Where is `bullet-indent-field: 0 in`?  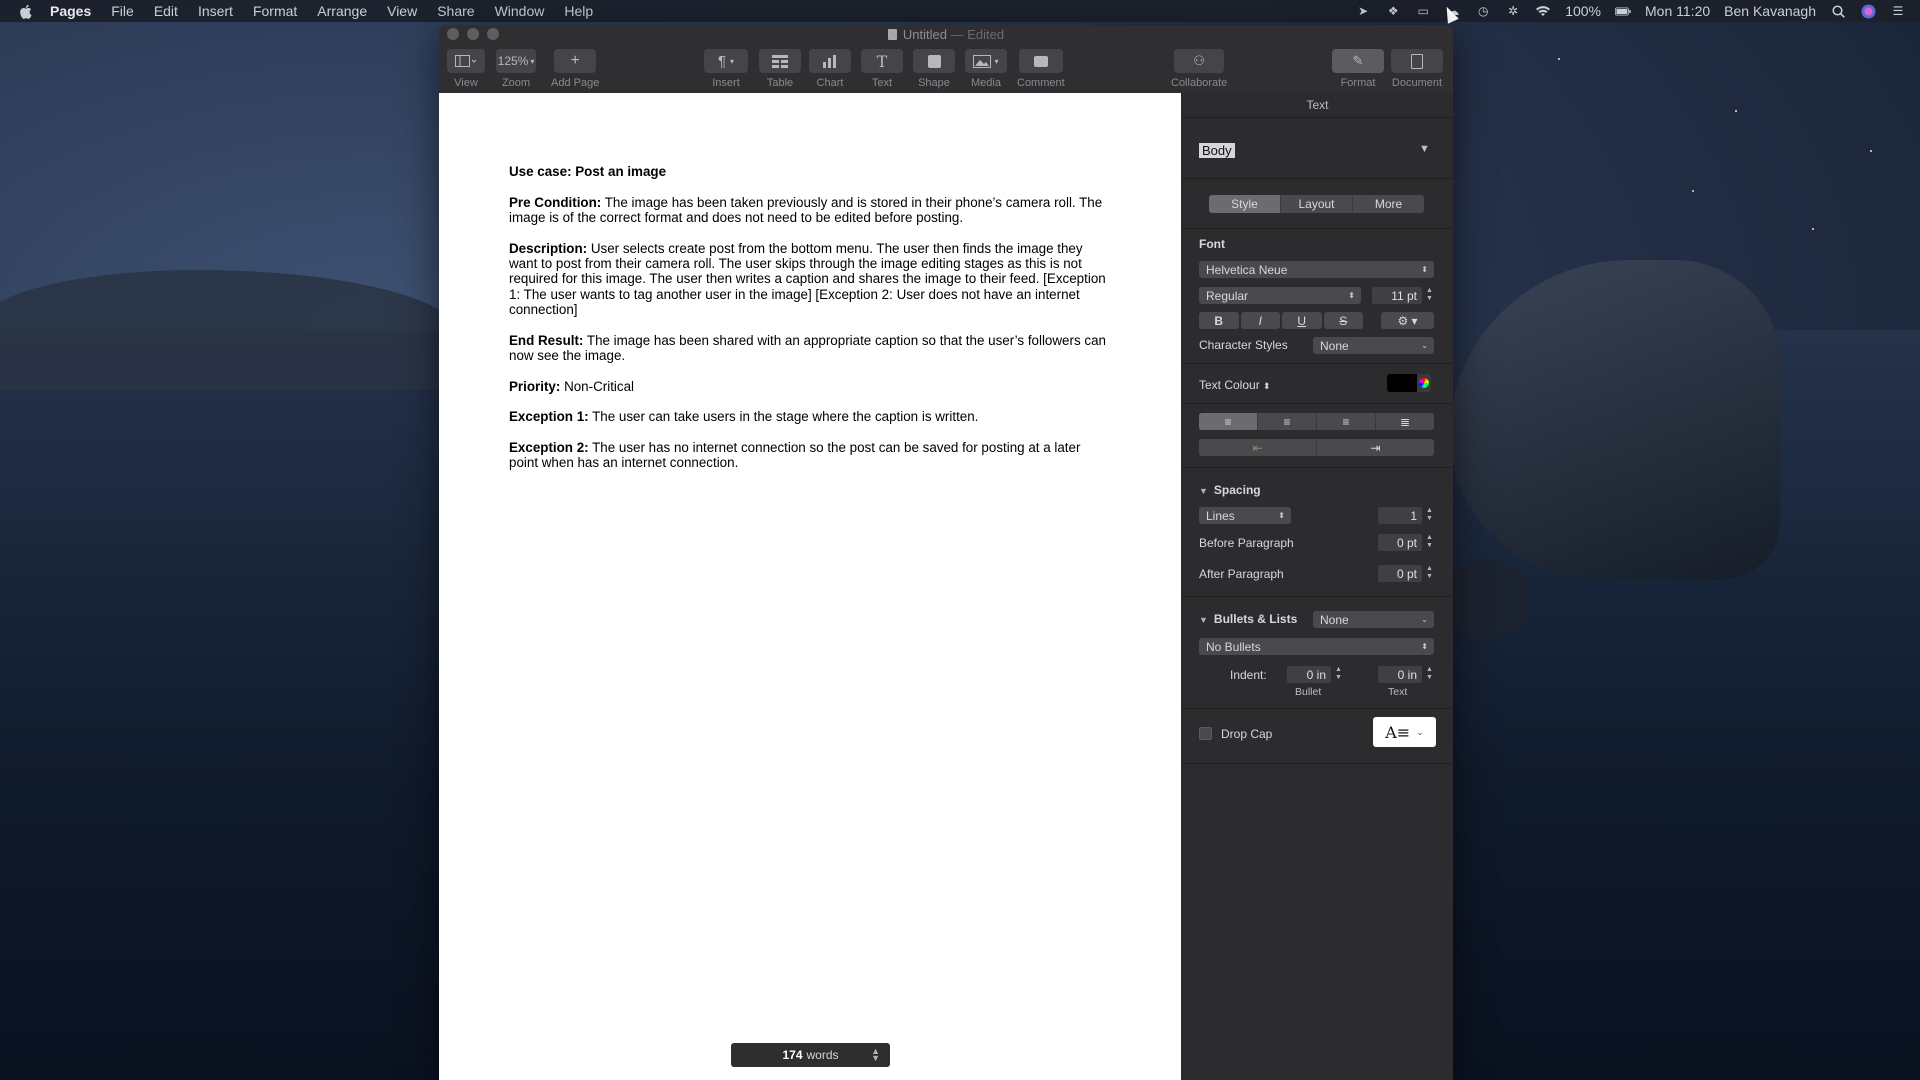 bullet-indent-field: 0 in is located at coordinates (1309, 674).